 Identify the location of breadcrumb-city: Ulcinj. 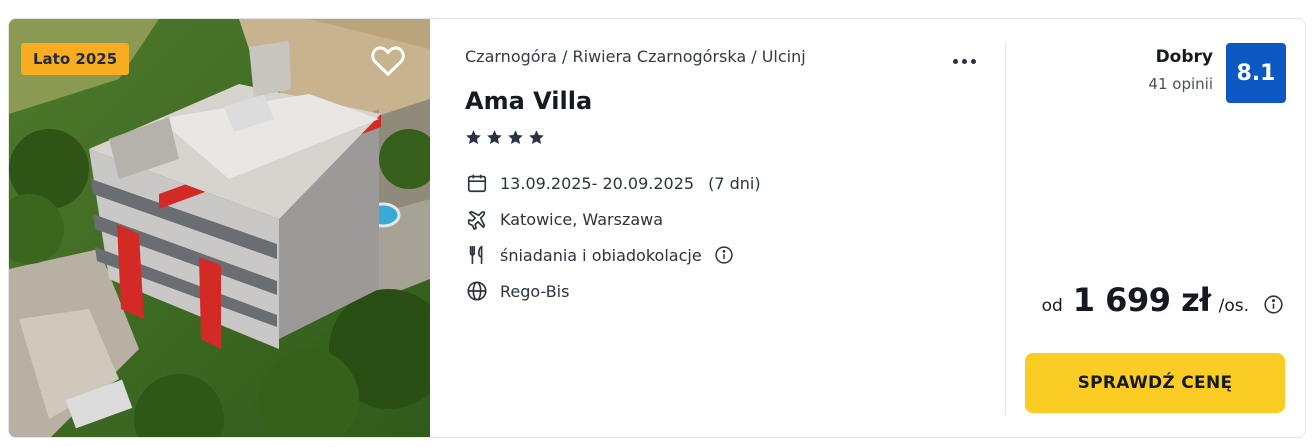
(784, 56).